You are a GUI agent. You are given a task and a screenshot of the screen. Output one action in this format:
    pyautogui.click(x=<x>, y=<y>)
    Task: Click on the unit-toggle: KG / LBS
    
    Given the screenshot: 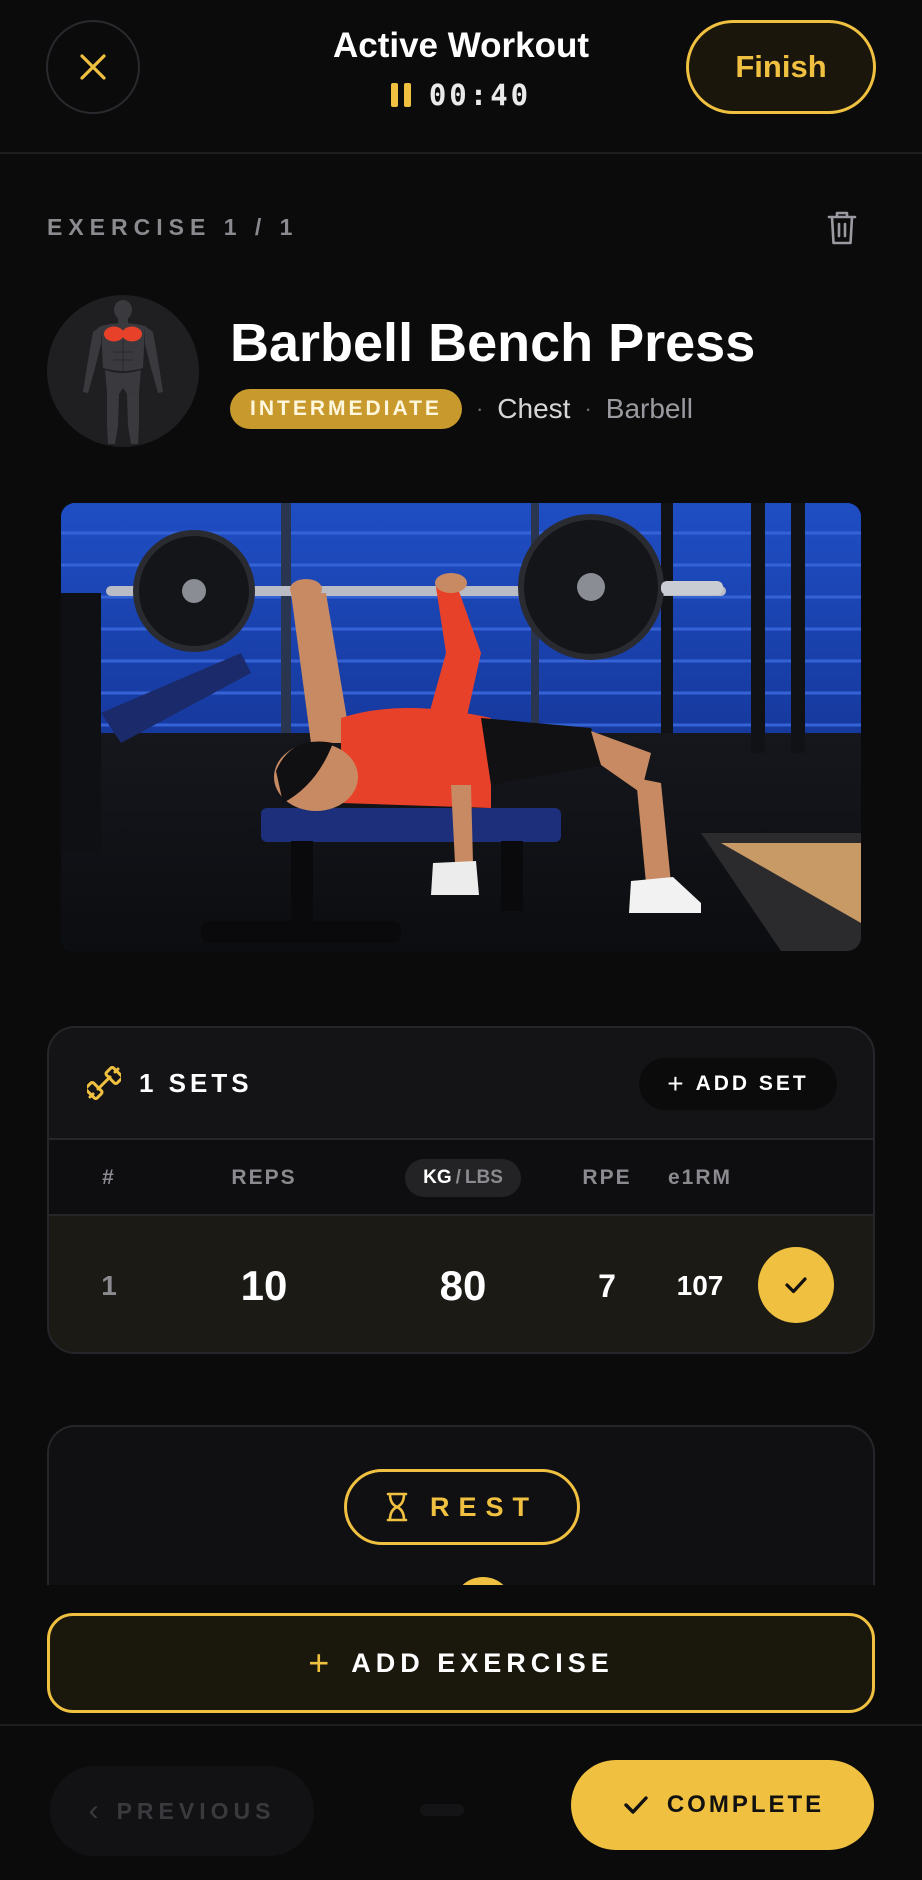 What is the action you would take?
    pyautogui.click(x=463, y=1178)
    